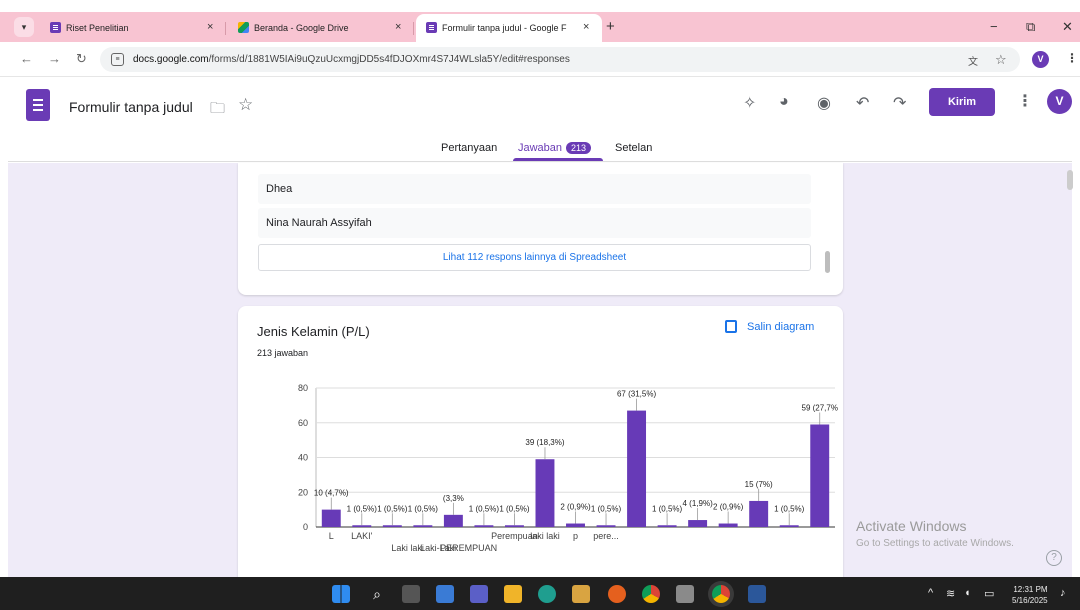 The width and height of the screenshot is (1080, 610). I want to click on minimize-button: −, so click(994, 26).